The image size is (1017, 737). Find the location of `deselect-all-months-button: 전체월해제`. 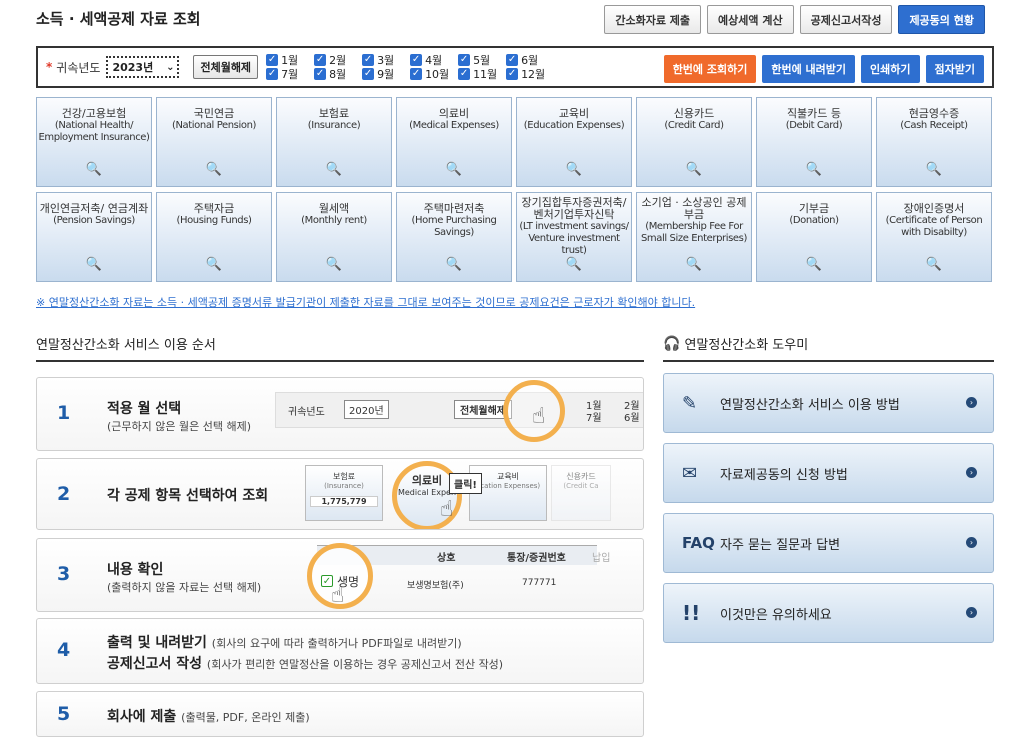

deselect-all-months-button: 전체월해제 is located at coordinates (226, 67).